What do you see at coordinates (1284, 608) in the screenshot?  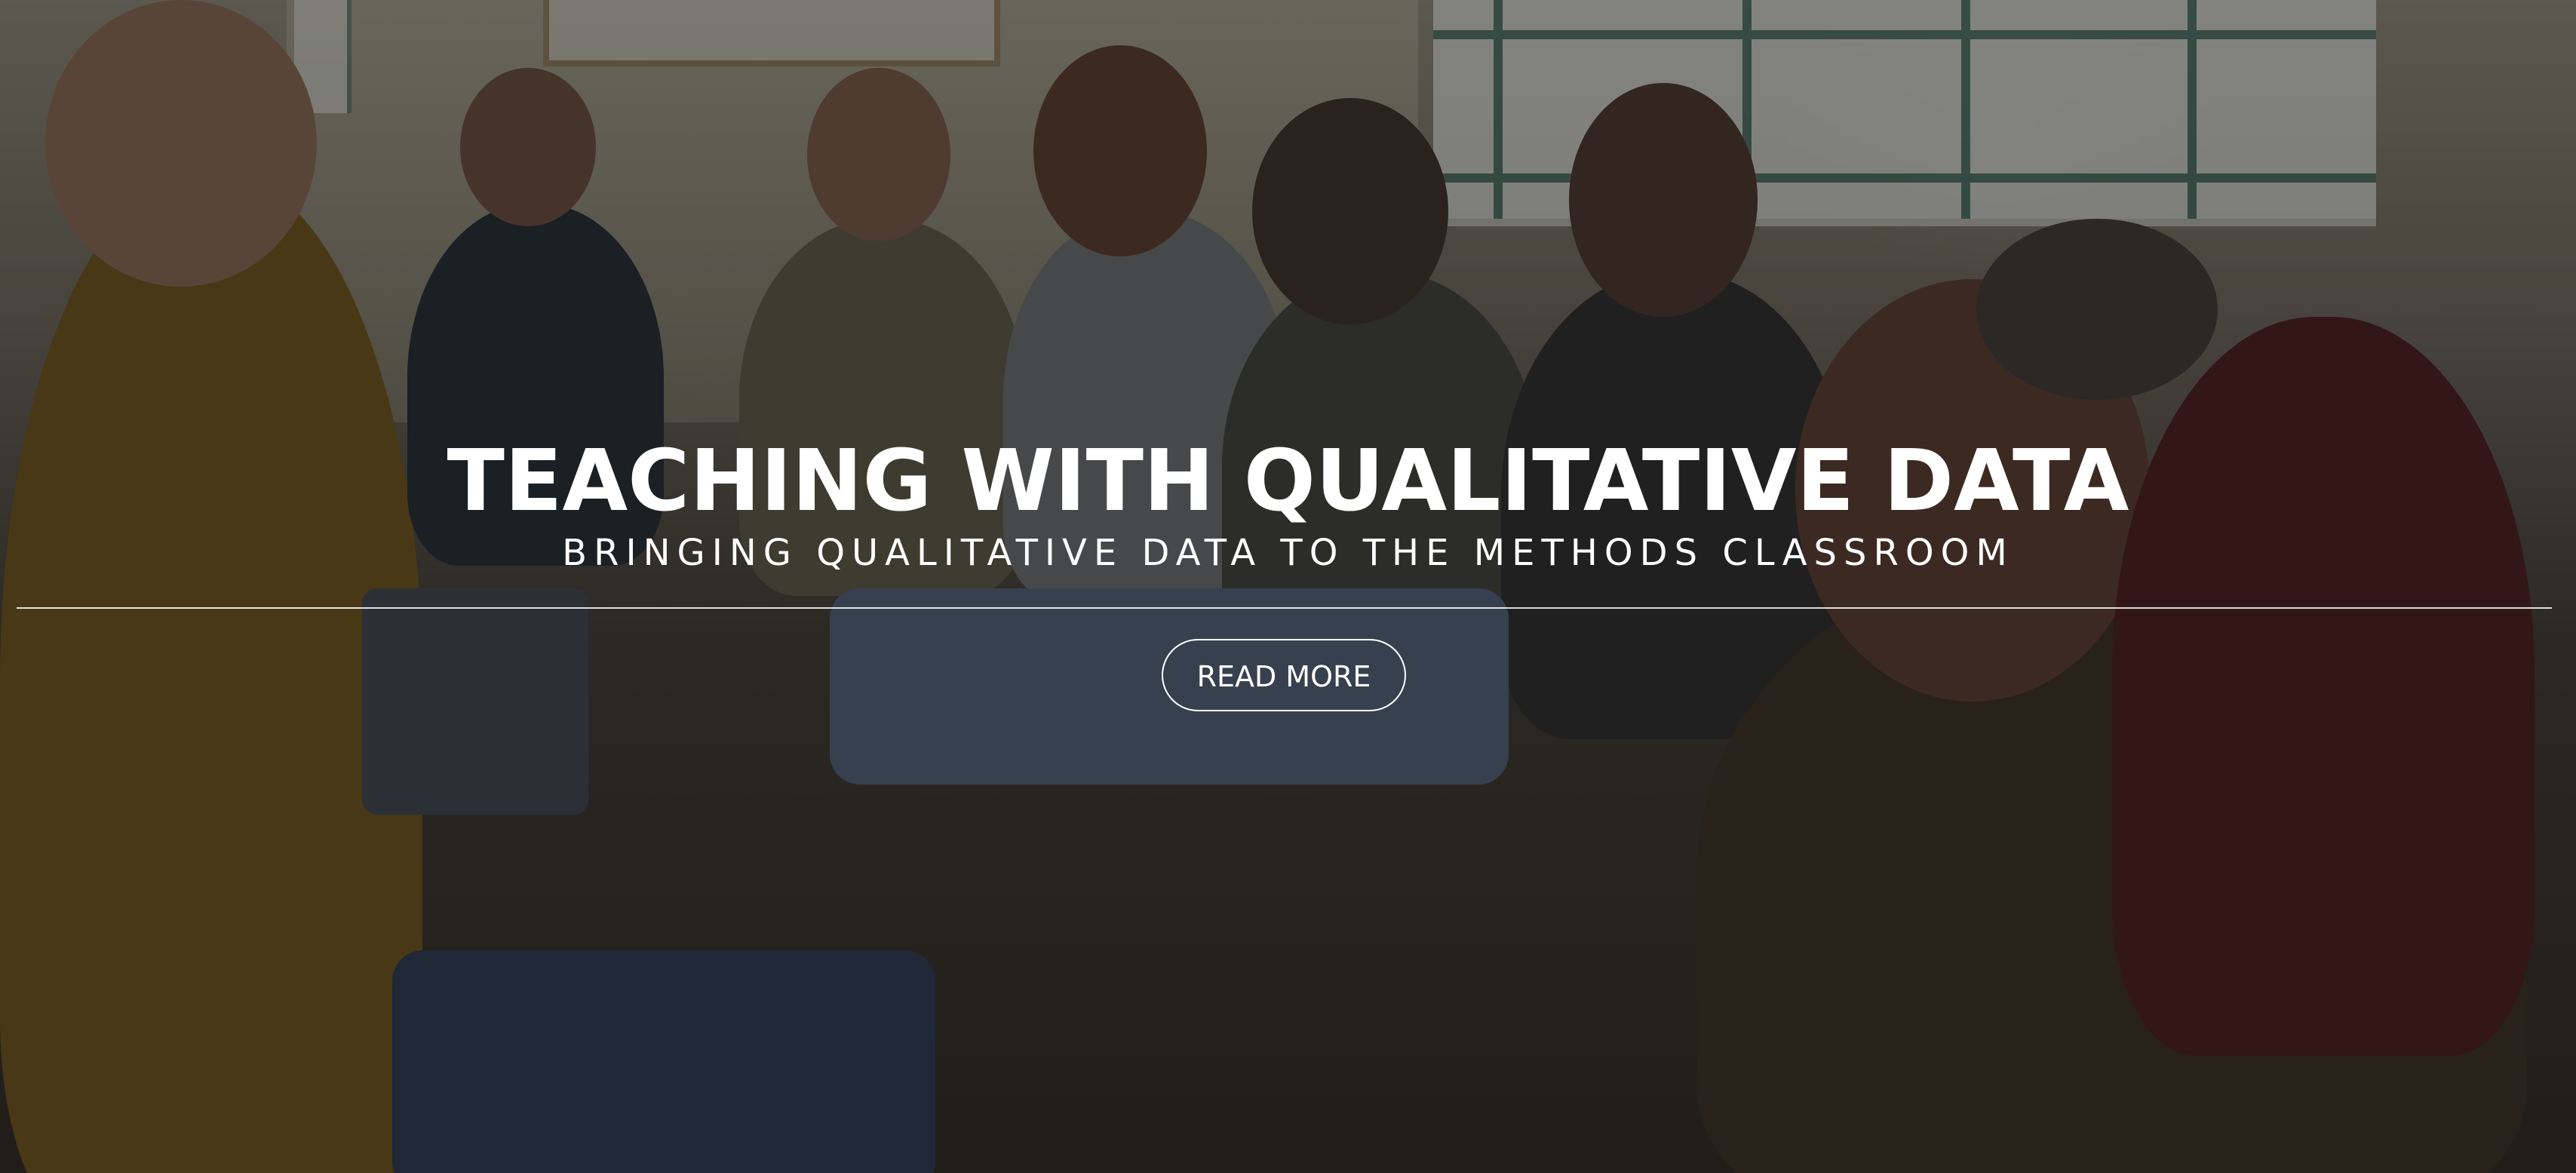 I see `divider-line` at bounding box center [1284, 608].